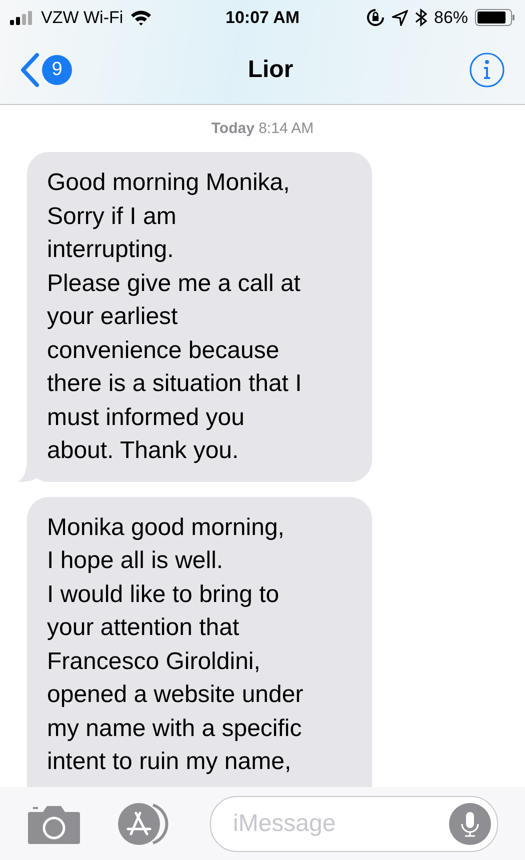  Describe the element at coordinates (30, 69) in the screenshot. I see `back-chevron-icon` at that location.